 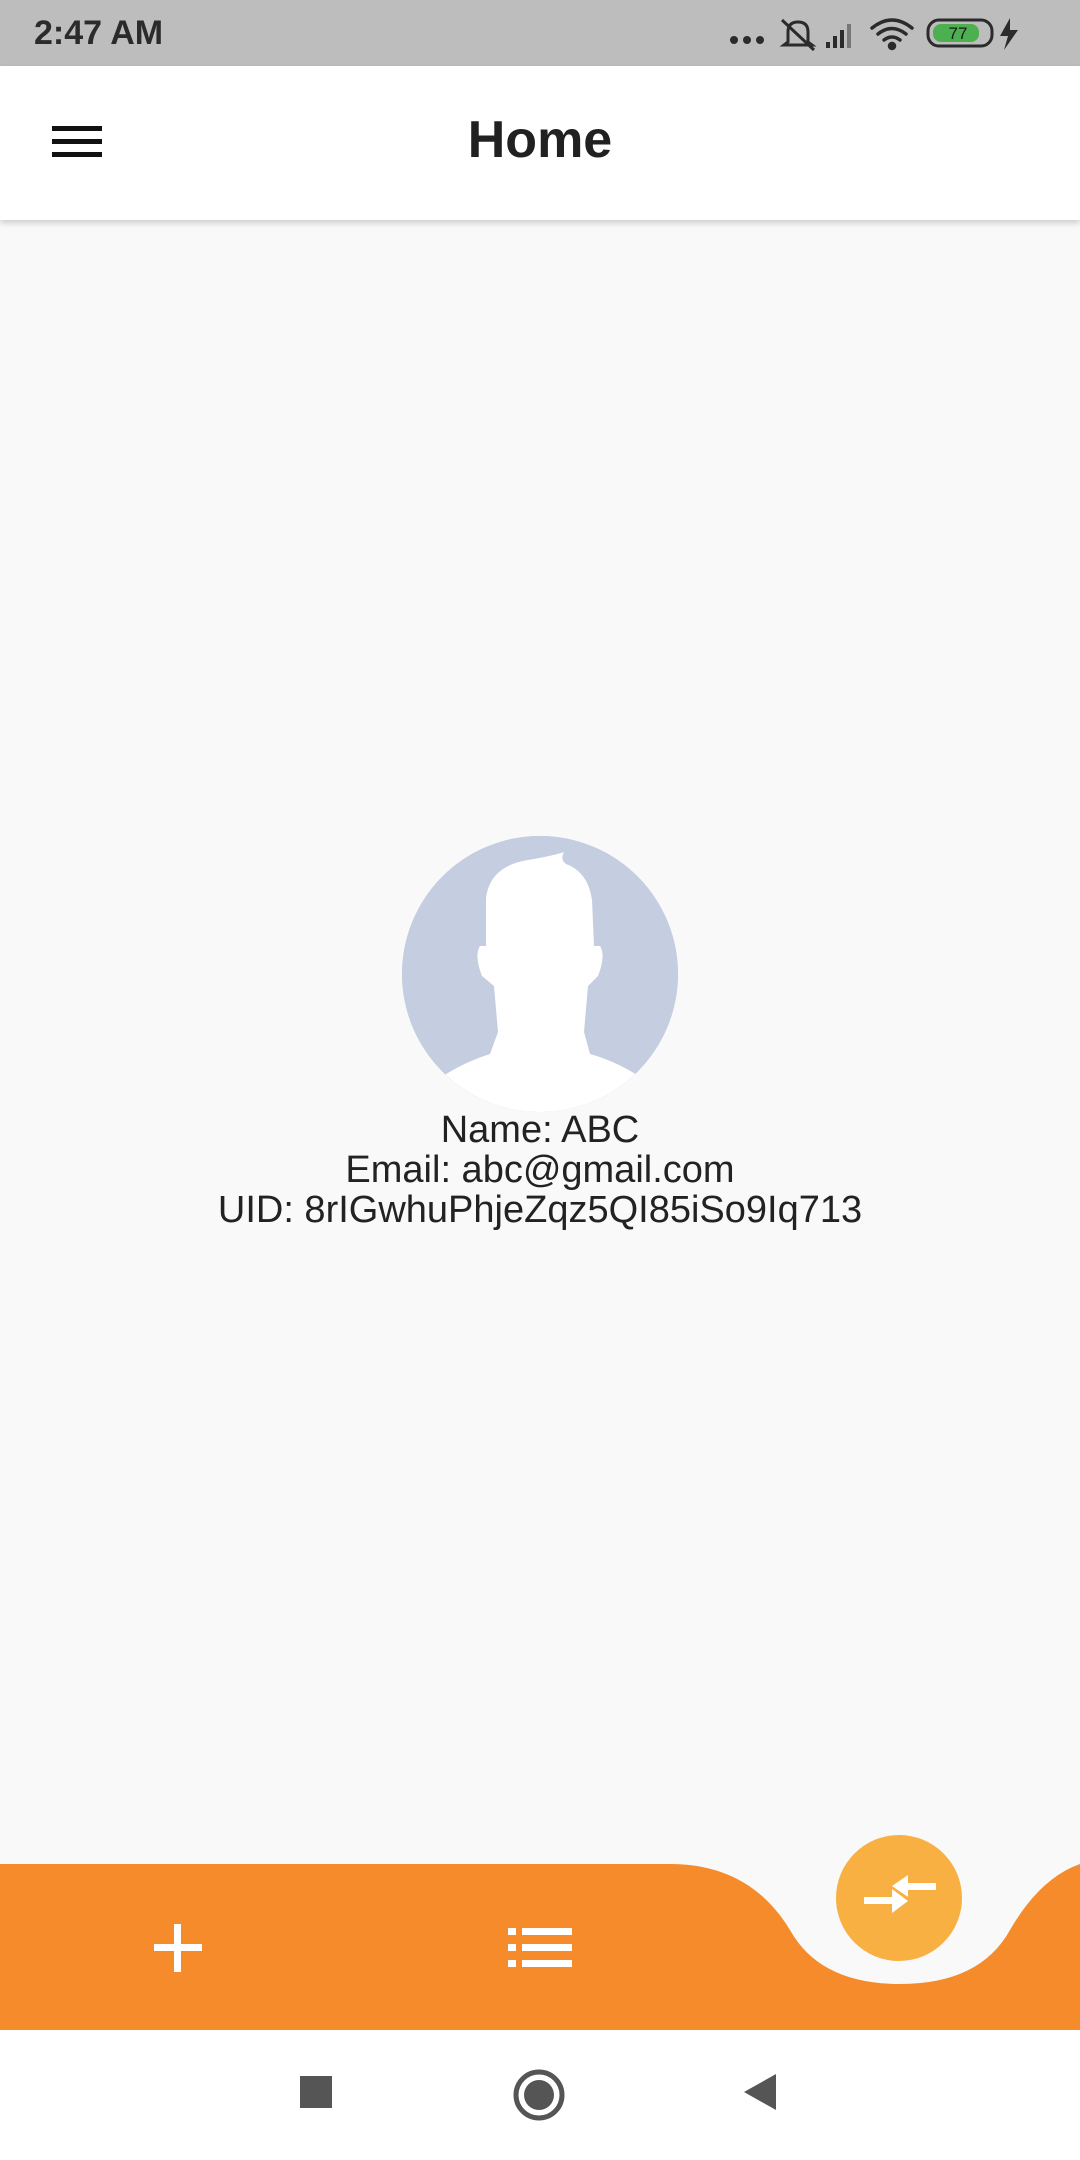 I want to click on charging-icon, so click(x=1009, y=34).